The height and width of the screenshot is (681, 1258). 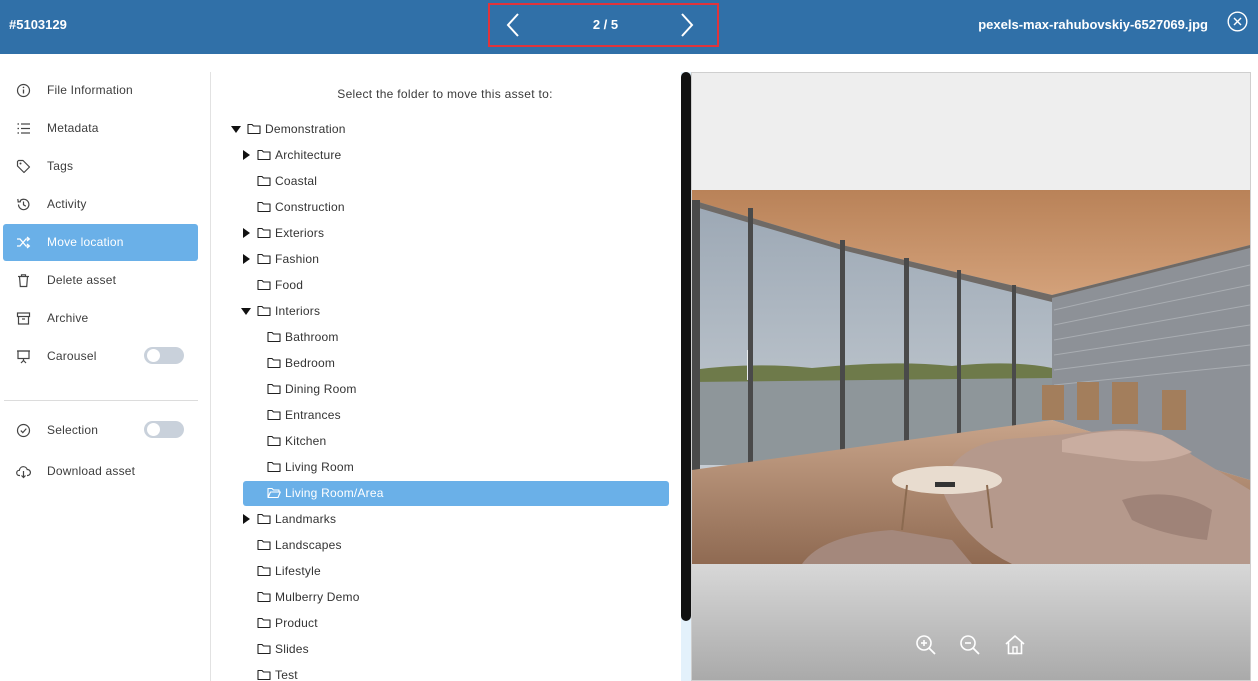 What do you see at coordinates (105, 376) in the screenshot?
I see `sidebar: File Information Metadata Tags Activity` at bounding box center [105, 376].